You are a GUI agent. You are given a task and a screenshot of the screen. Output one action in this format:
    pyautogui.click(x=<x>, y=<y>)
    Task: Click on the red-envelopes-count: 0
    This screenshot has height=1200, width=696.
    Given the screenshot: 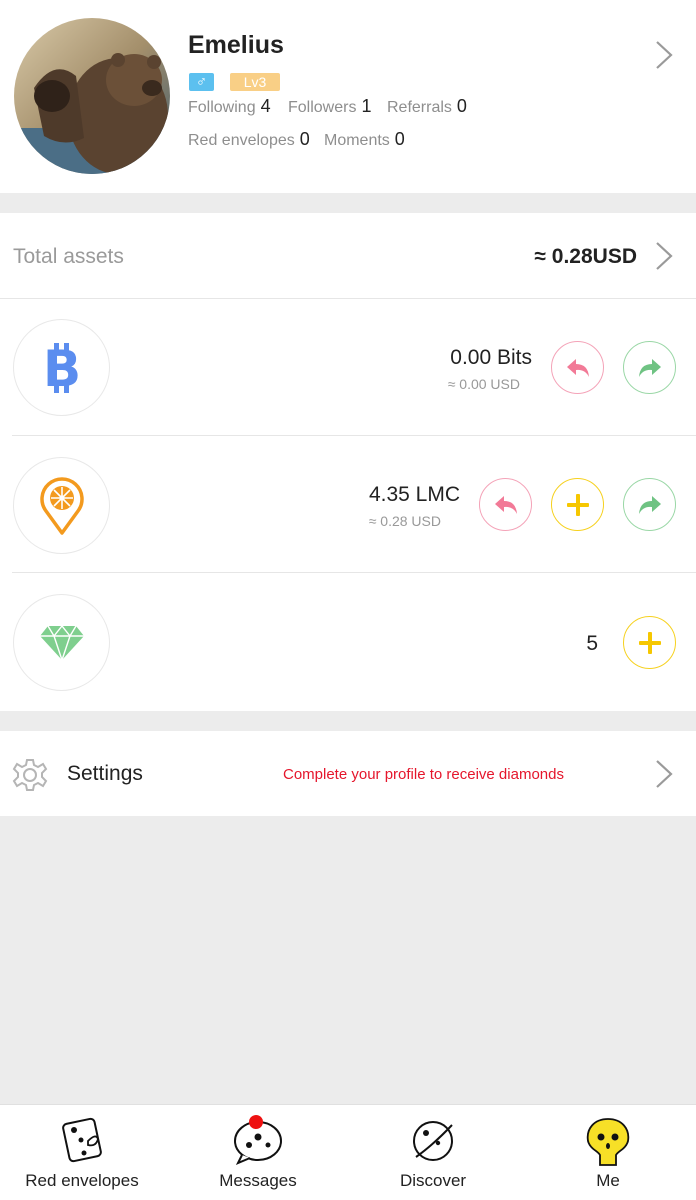 What is the action you would take?
    pyautogui.click(x=304, y=139)
    